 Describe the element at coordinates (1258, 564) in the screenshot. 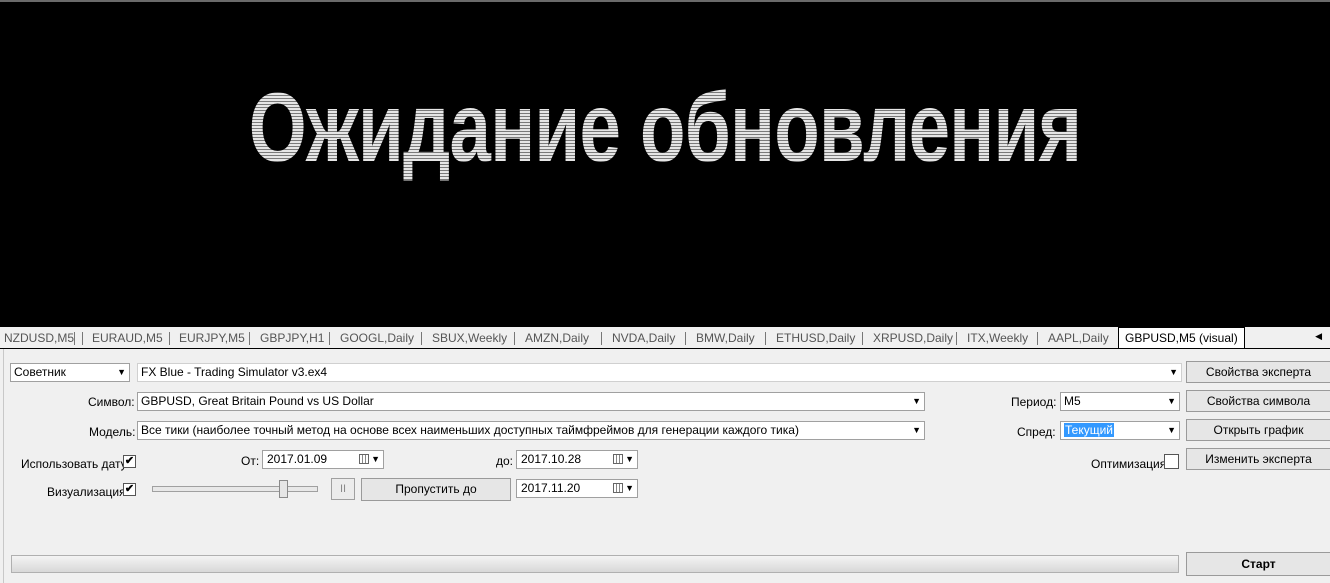

I see `start-button: Старт` at that location.